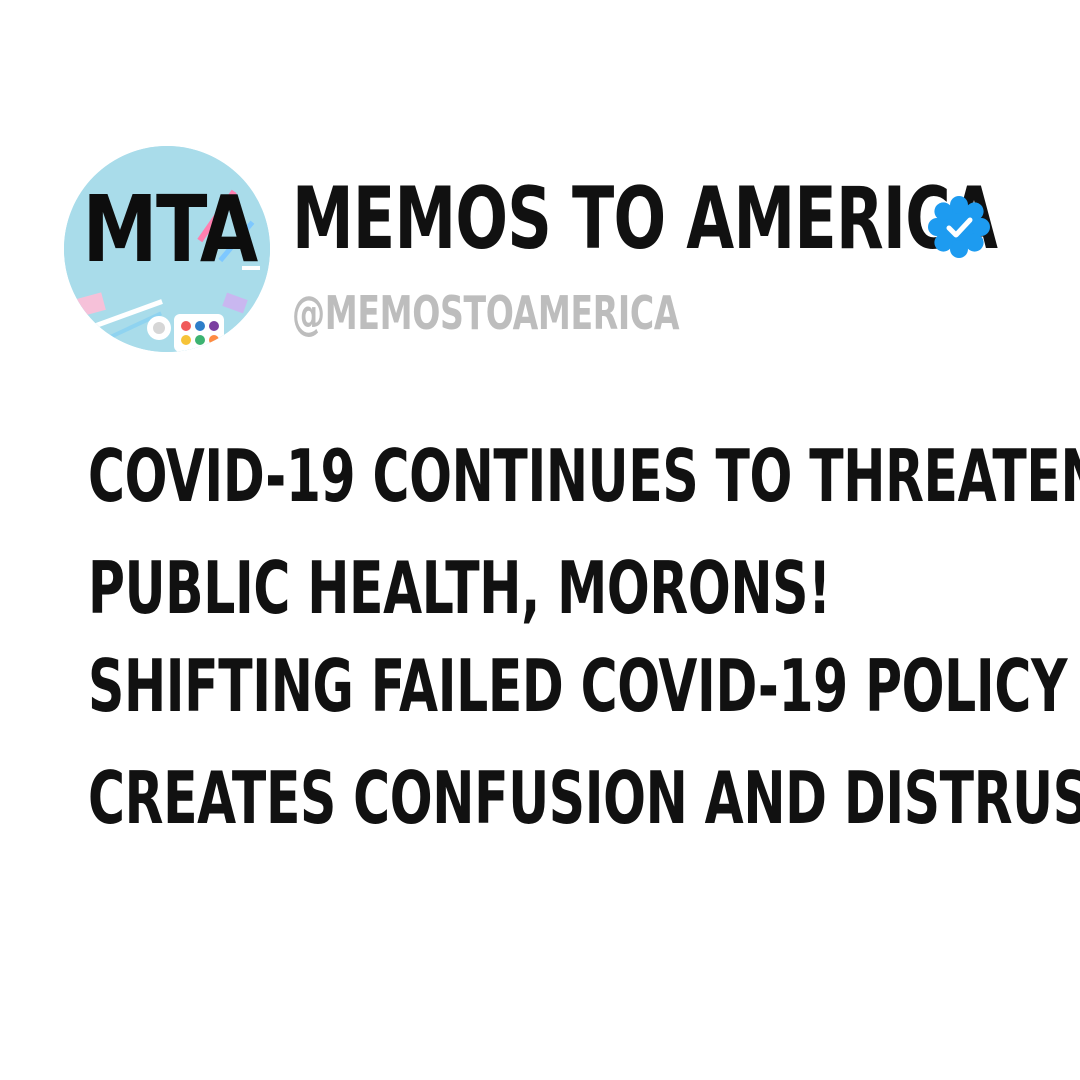  I want to click on display-name: MEMOS TO AMERICA, so click(645, 219).